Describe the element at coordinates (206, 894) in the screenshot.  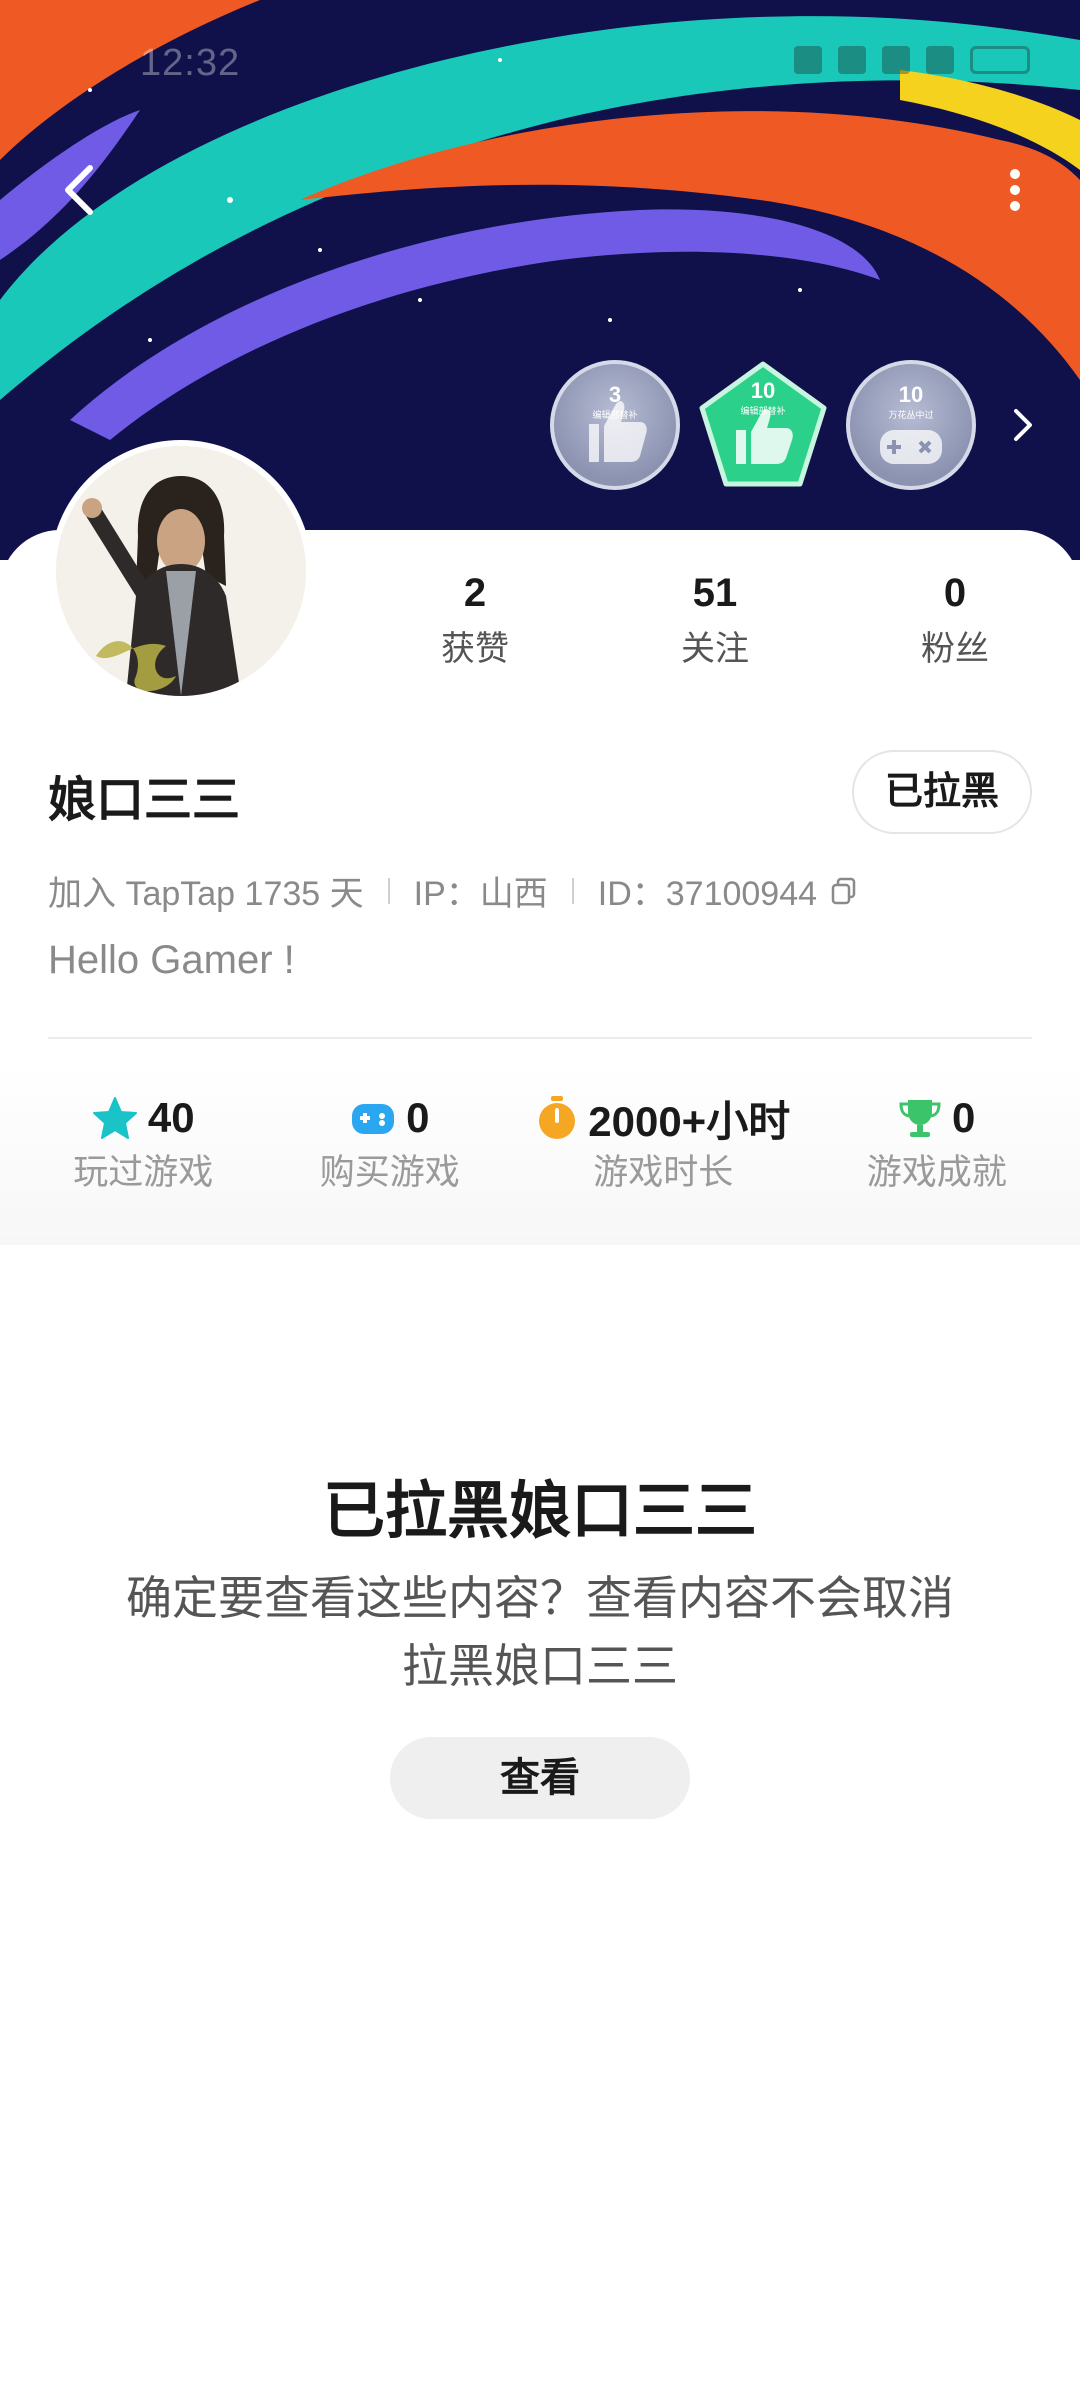
I see `join-days: 加入 TapTap 1735 天` at that location.